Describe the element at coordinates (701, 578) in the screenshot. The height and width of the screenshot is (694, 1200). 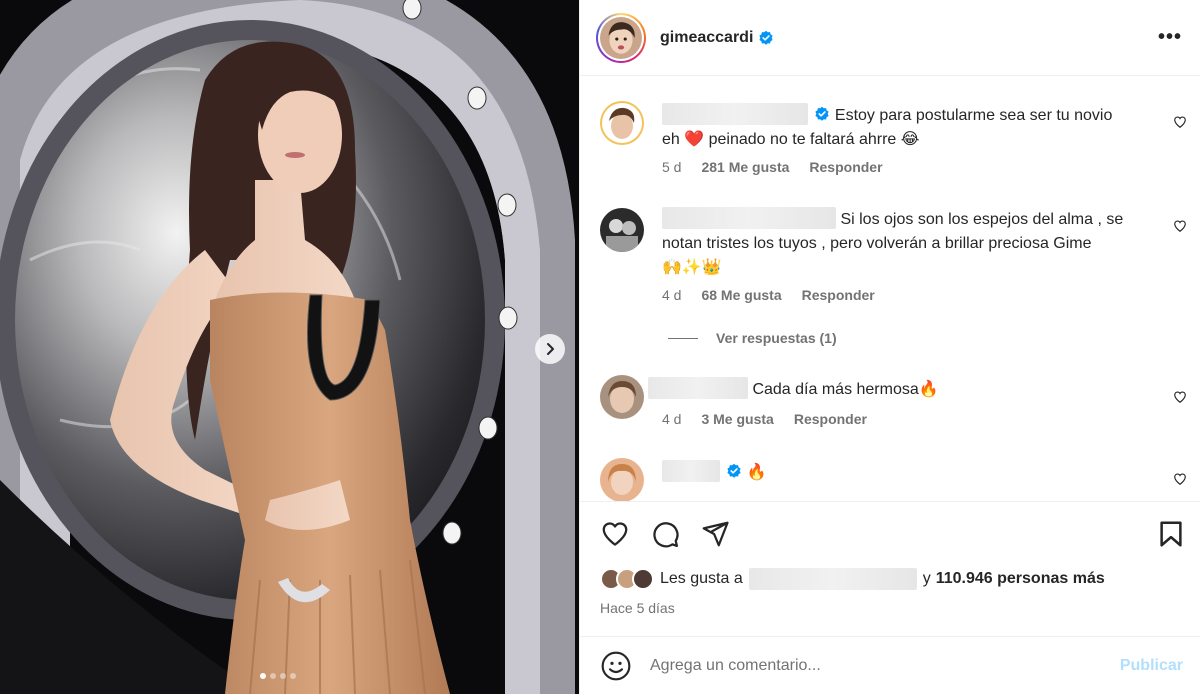
I see `likes-prefix: Les gusta a` at that location.